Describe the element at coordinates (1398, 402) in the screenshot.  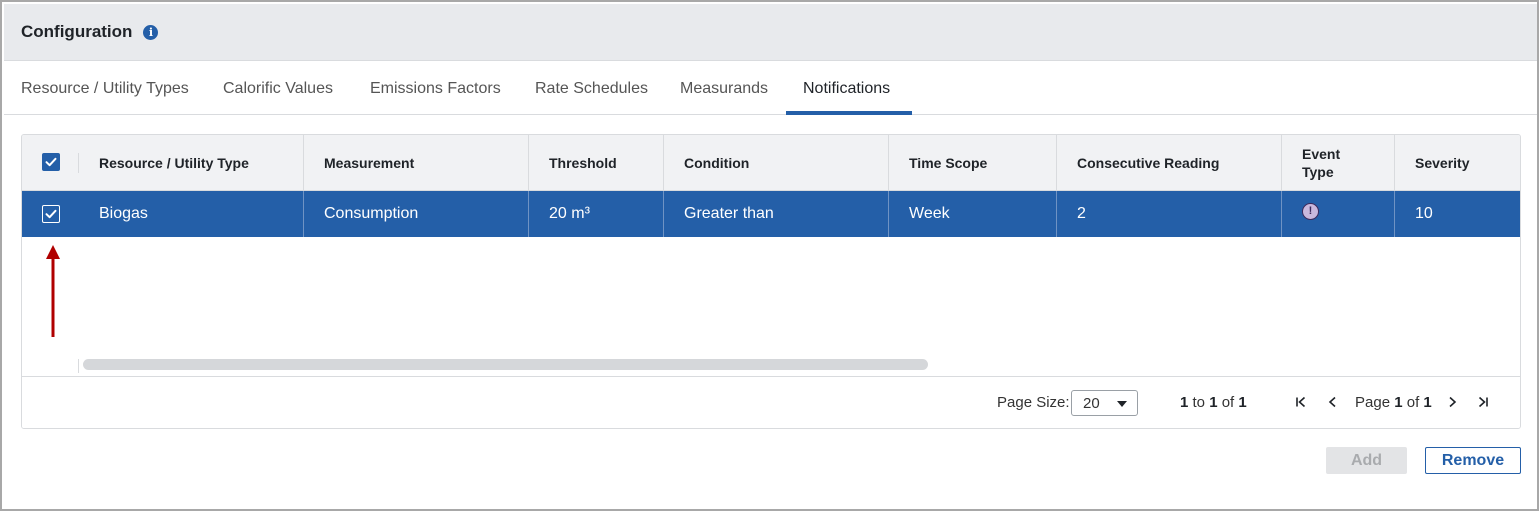
I see `page-current: 1` at that location.